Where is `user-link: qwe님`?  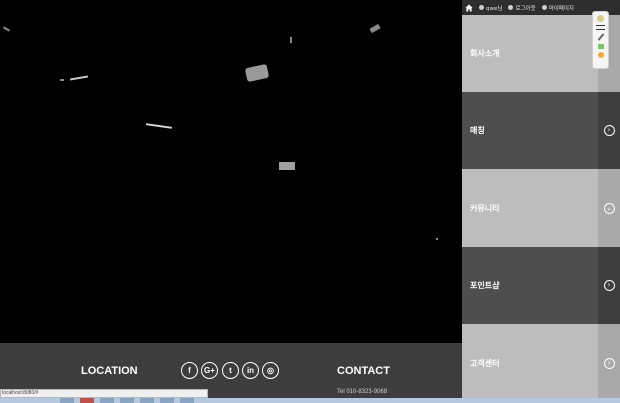
user-link: qwe님 is located at coordinates (490, 8).